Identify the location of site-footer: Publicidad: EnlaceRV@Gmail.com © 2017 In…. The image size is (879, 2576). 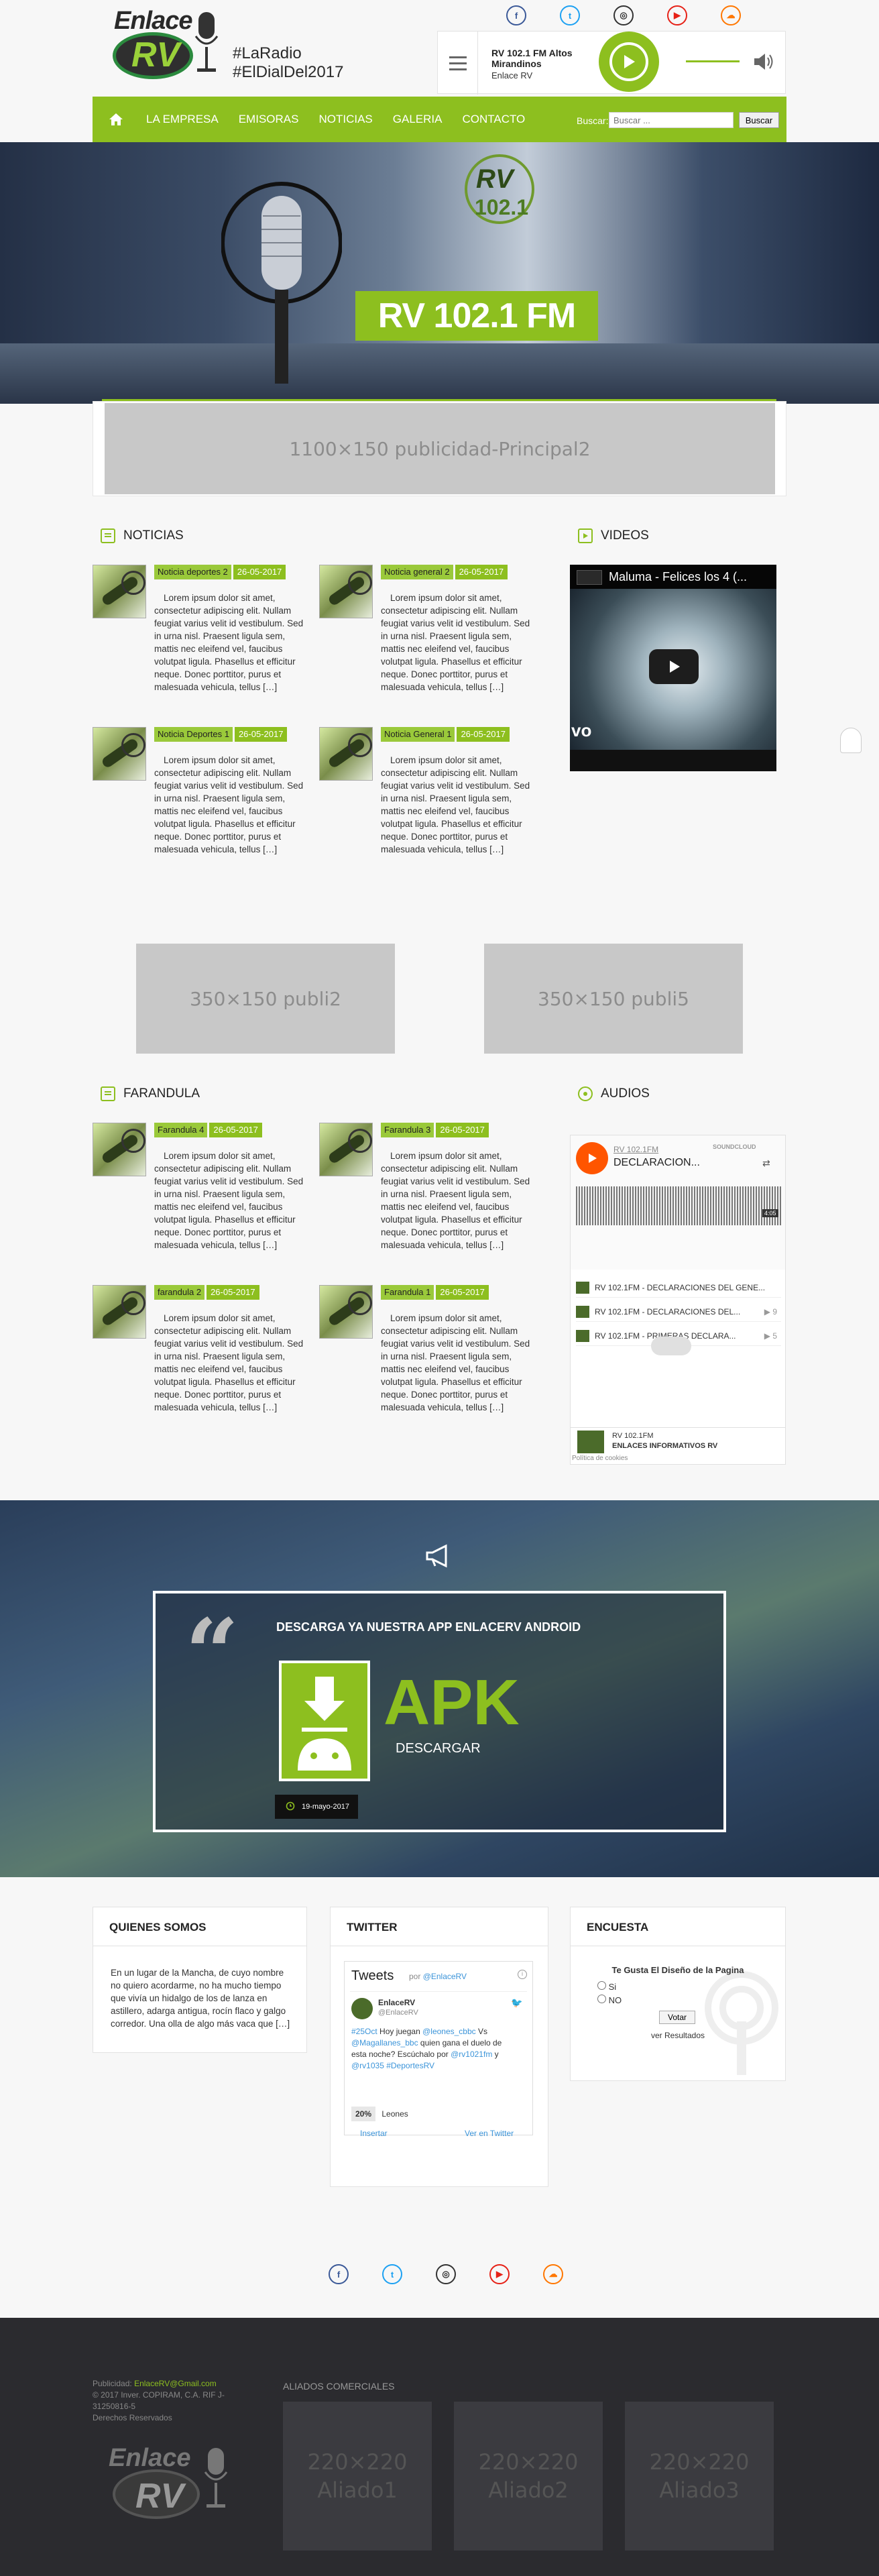
(439, 2447).